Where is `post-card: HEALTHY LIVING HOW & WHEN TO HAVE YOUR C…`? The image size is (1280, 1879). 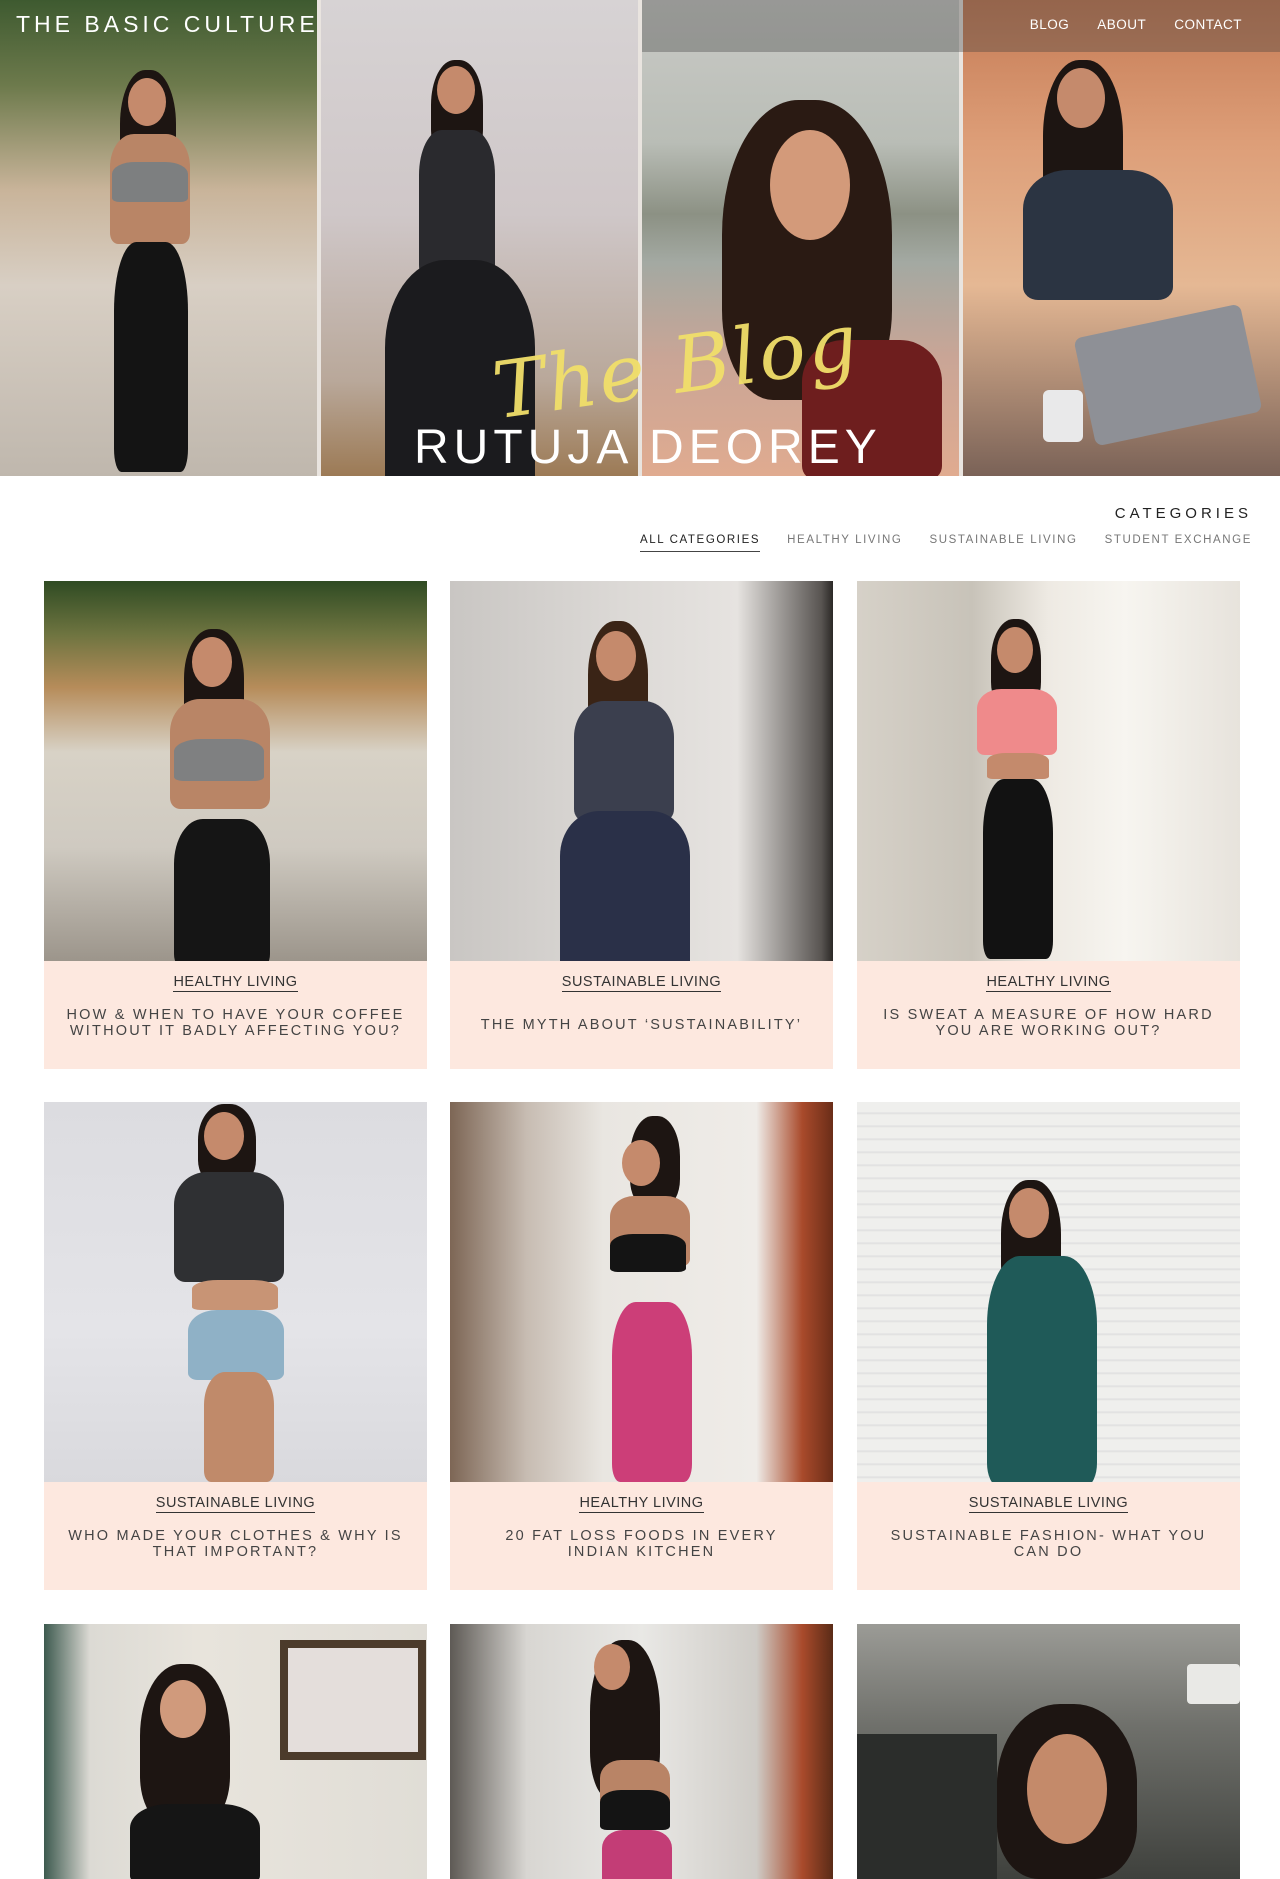
post-card: HEALTHY LIVING HOW & WHEN TO HAVE YOUR C… is located at coordinates (235, 825).